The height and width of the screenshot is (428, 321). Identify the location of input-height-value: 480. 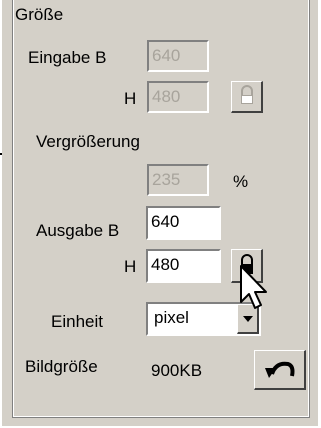
(166, 96).